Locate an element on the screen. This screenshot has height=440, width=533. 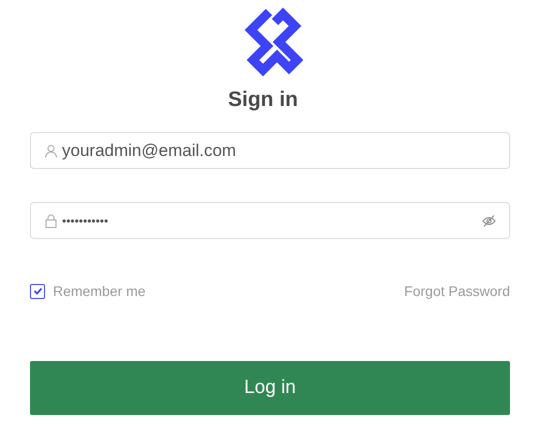
check-icon is located at coordinates (37, 291).